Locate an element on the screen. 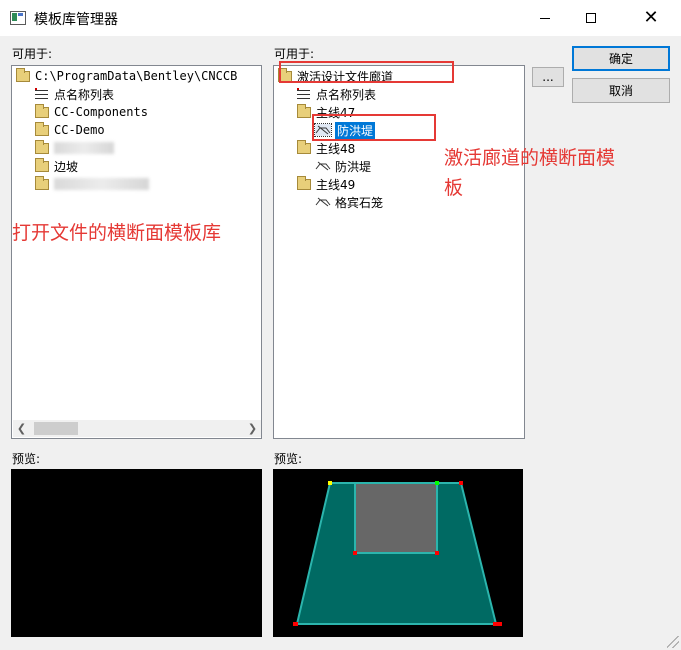 The width and height of the screenshot is (681, 650). minimize-icon is located at coordinates (545, 18).